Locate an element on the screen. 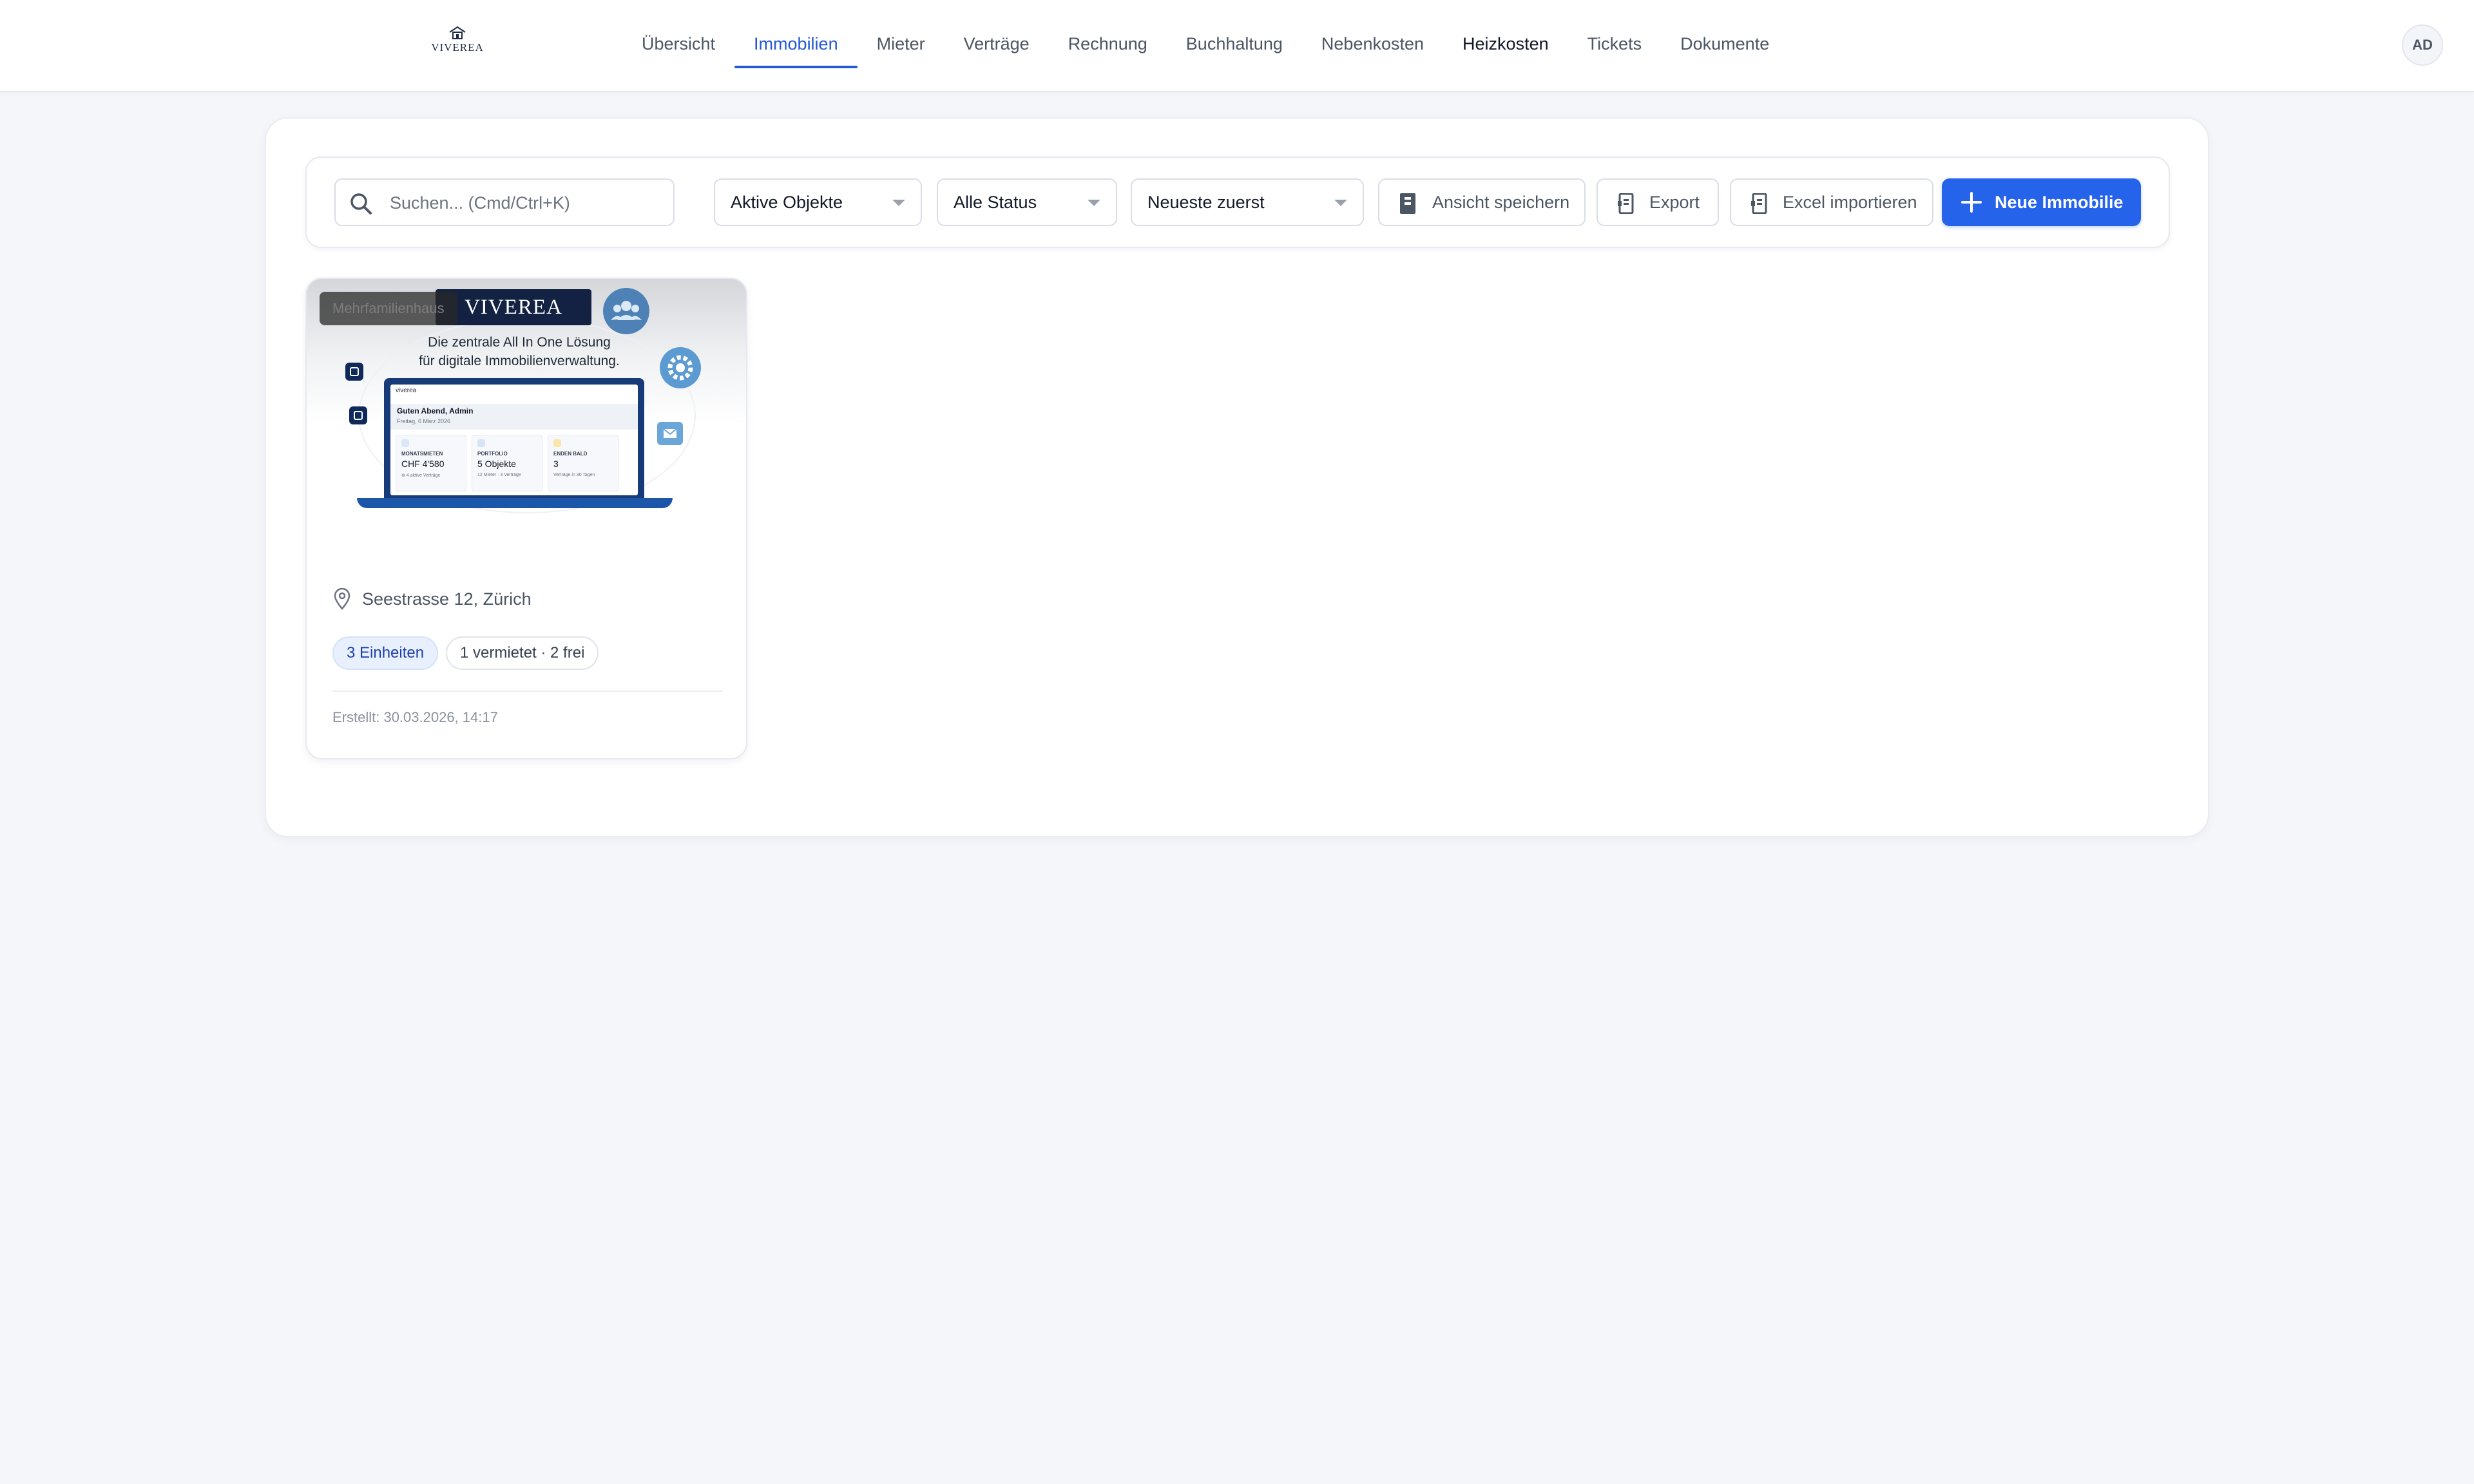 The width and height of the screenshot is (2474, 1484). save-view-label: Ansicht speichern is located at coordinates (1501, 202).